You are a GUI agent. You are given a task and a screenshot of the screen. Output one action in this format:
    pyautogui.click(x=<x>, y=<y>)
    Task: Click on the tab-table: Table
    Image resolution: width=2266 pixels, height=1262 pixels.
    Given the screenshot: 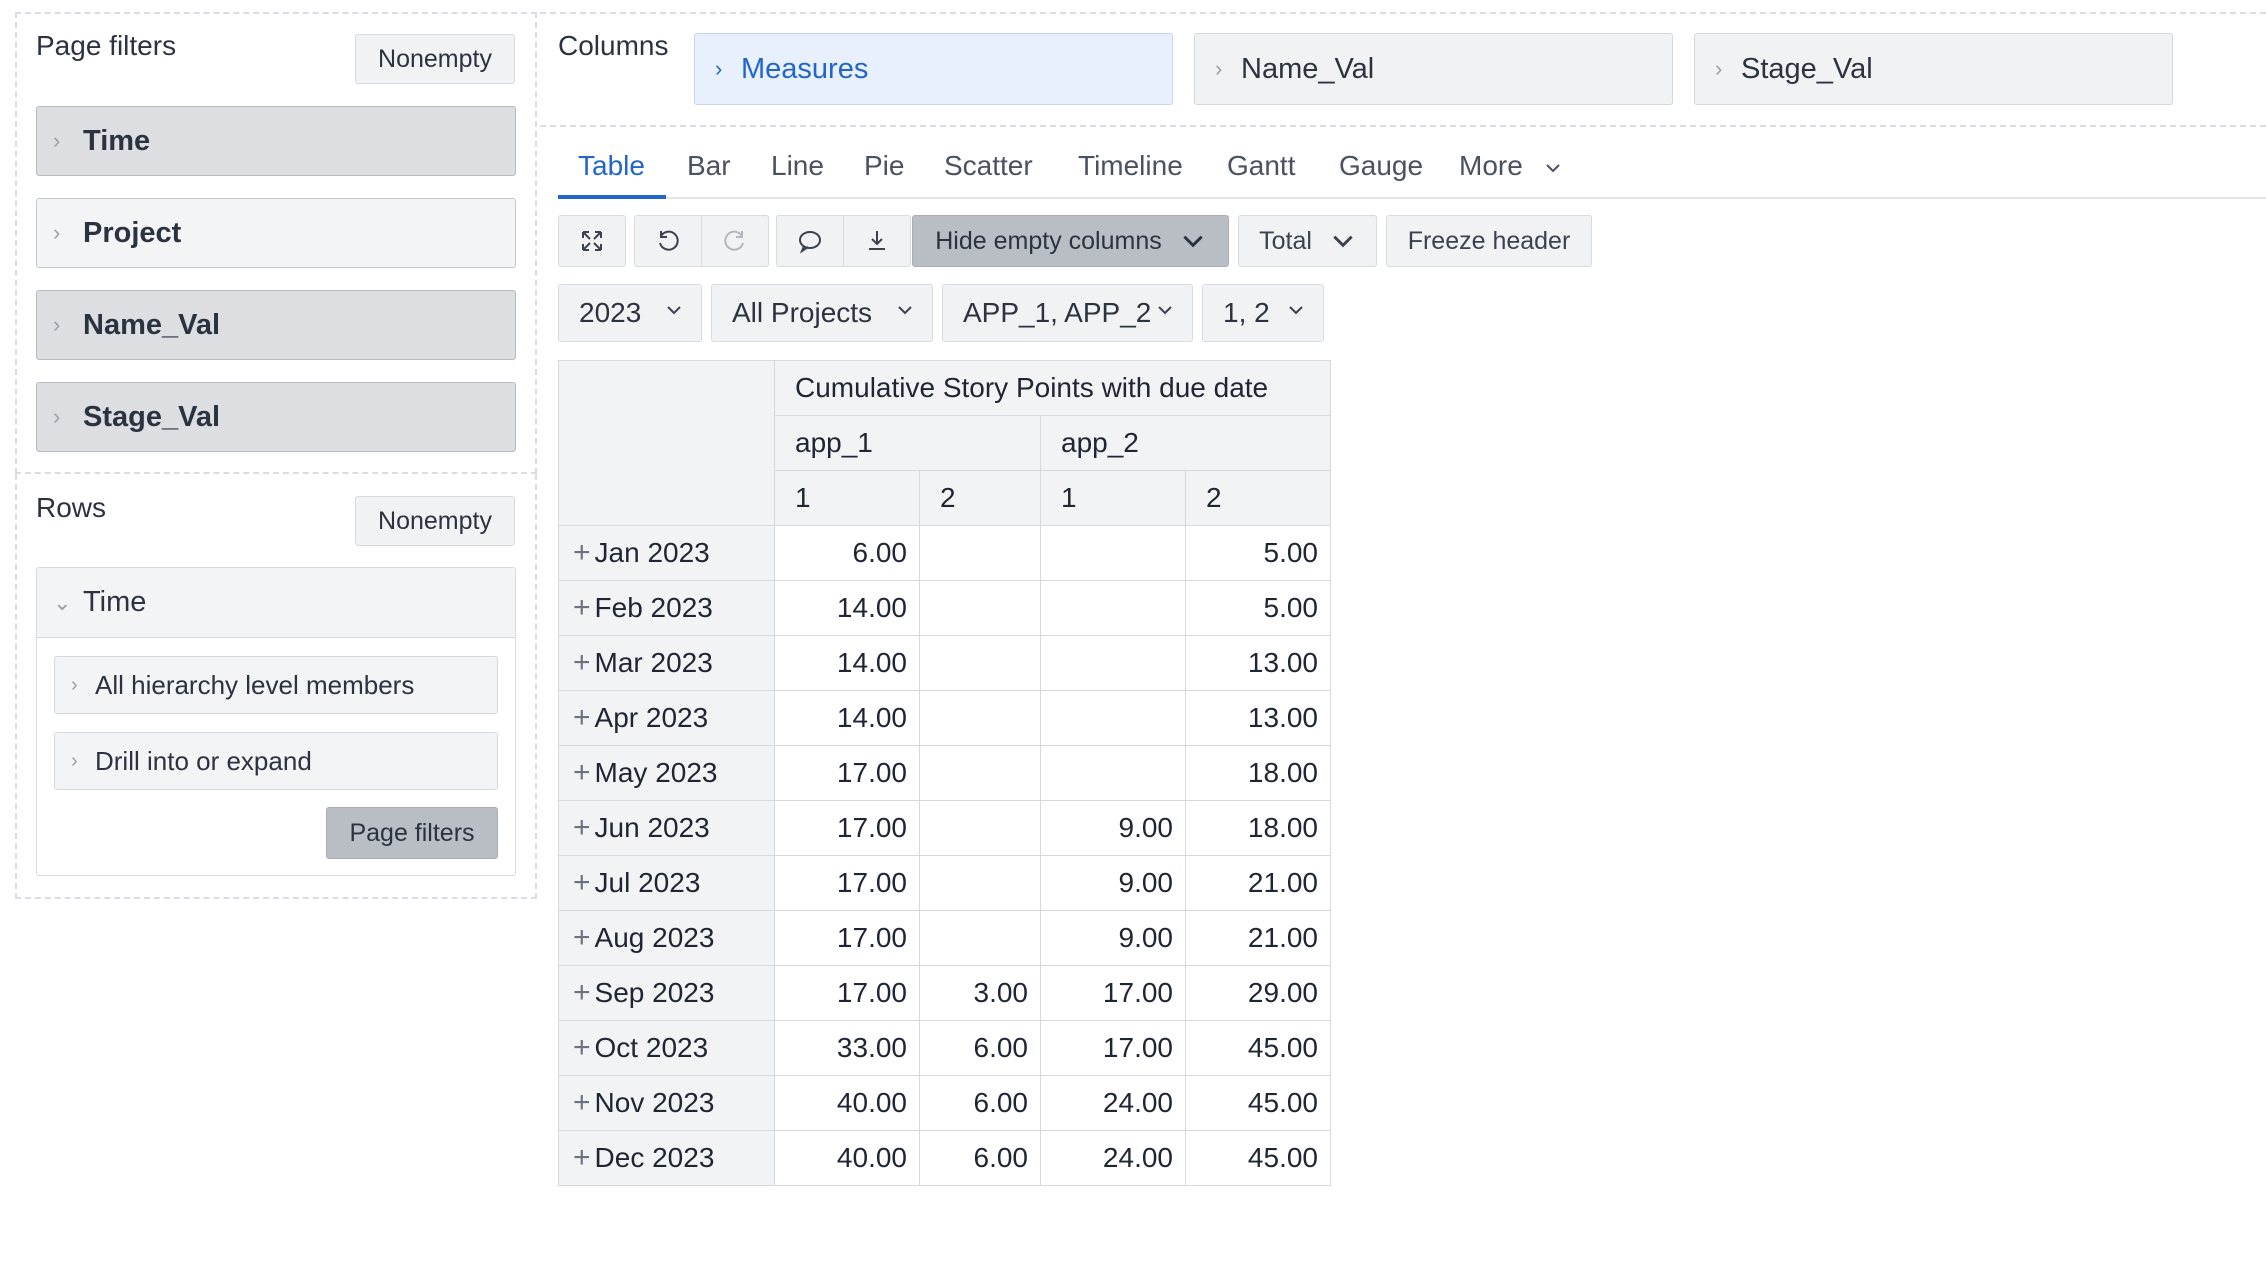 What is the action you would take?
    pyautogui.click(x=611, y=166)
    